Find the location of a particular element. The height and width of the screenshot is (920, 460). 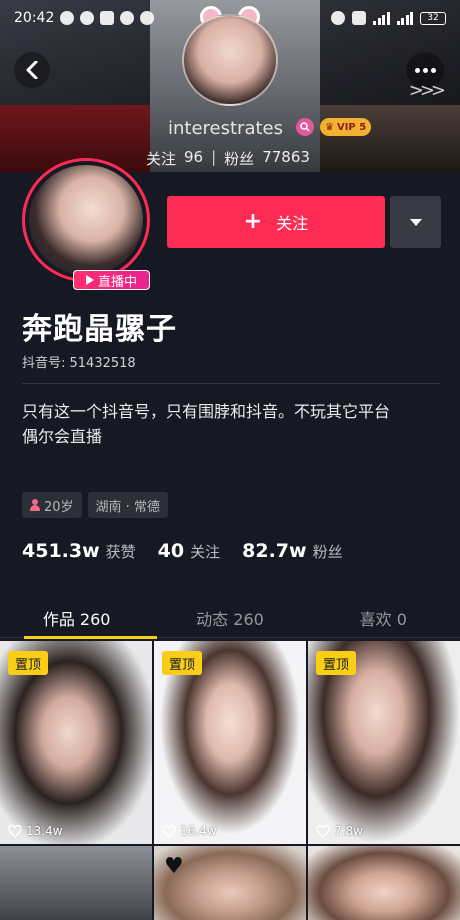

person-icon is located at coordinates (35, 505).